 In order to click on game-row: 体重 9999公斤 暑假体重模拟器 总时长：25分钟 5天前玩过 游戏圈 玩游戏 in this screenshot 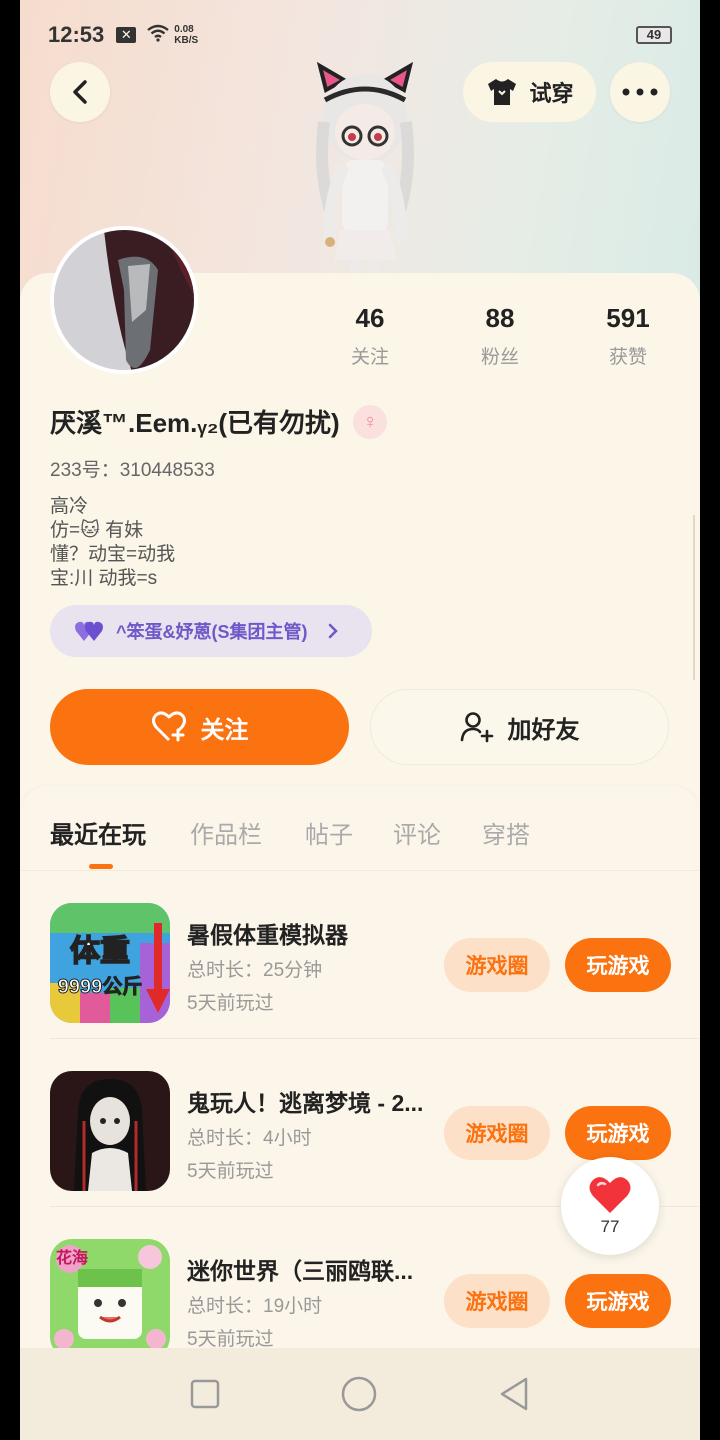, I will do `click(360, 955)`.